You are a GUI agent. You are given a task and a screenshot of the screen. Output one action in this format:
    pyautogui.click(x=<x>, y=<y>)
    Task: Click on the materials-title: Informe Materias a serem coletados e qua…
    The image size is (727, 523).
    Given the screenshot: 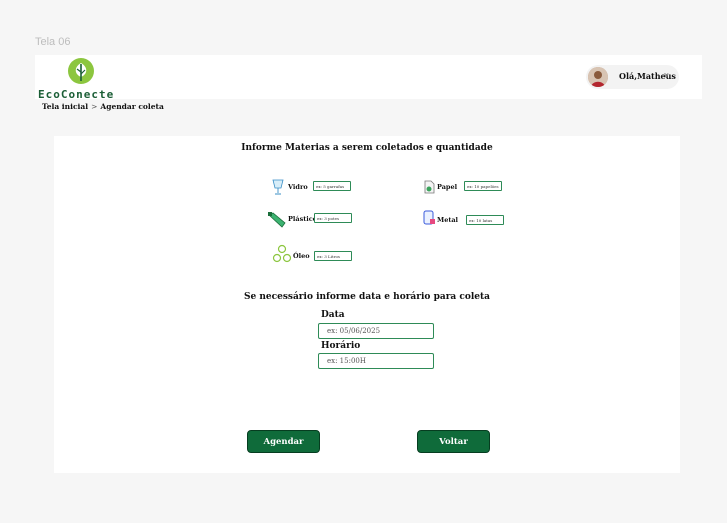 What is the action you would take?
    pyautogui.click(x=367, y=148)
    